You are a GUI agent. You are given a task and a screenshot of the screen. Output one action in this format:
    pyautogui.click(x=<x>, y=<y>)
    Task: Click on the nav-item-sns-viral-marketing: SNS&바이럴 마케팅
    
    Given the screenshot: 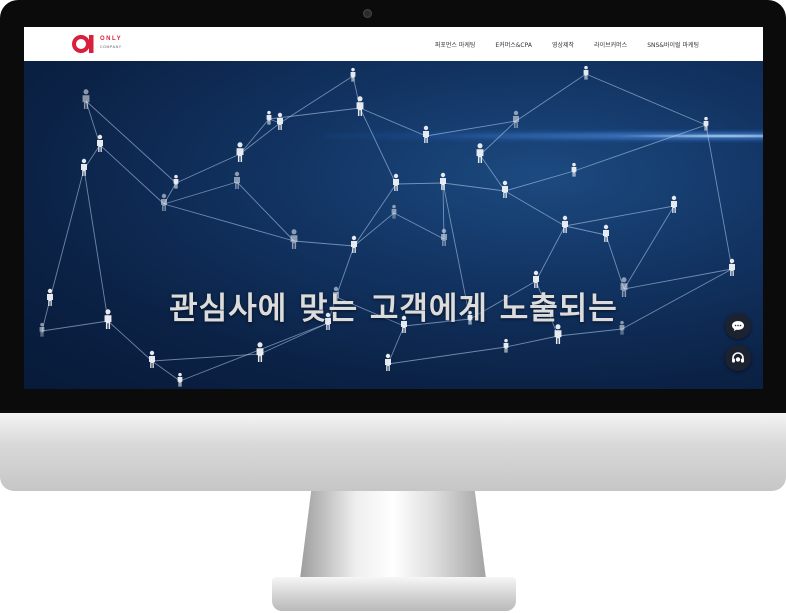 What is the action you would take?
    pyautogui.click(x=673, y=44)
    